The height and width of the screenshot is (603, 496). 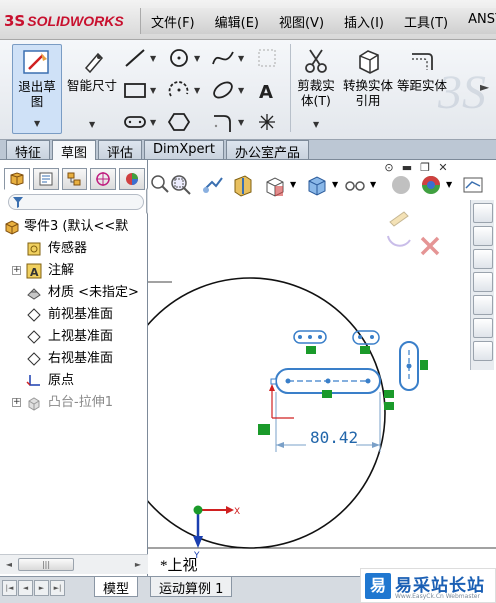 What do you see at coordinates (179, 58) in the screenshot?
I see `circle-icon` at bounding box center [179, 58].